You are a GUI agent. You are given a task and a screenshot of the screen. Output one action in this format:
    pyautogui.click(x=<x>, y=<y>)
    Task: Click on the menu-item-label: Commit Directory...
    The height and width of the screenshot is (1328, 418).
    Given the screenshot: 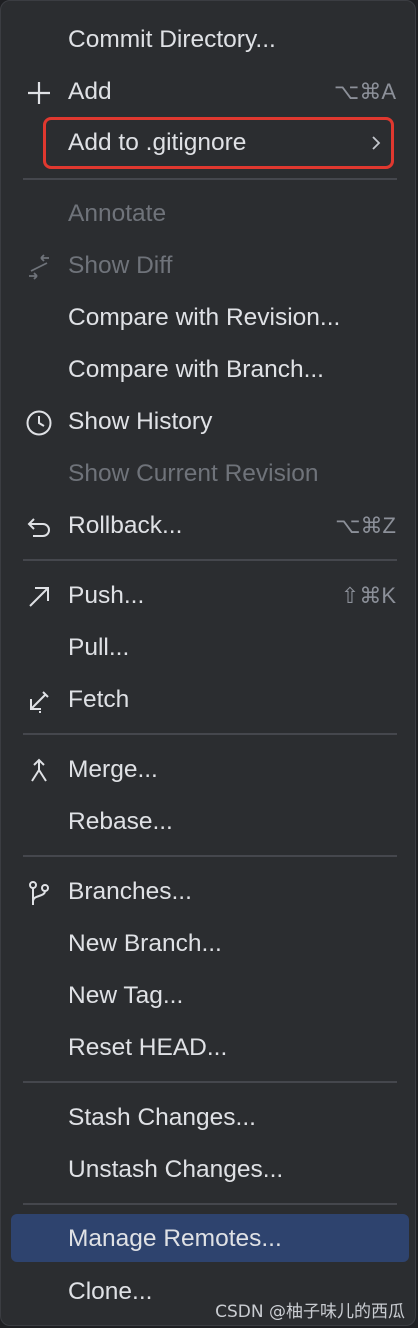 What is the action you would take?
    pyautogui.click(x=172, y=39)
    